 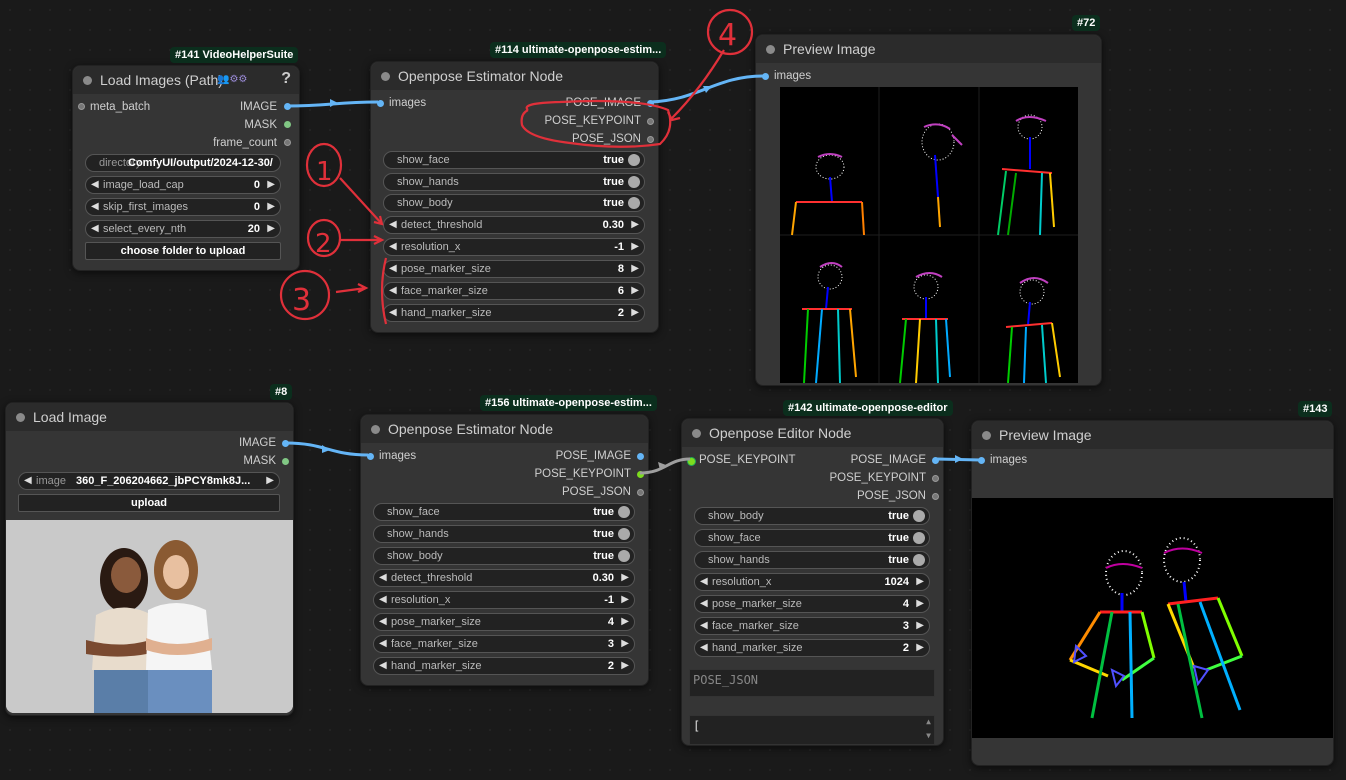 What do you see at coordinates (287, 142) in the screenshot?
I see `frame-count-output-socket` at bounding box center [287, 142].